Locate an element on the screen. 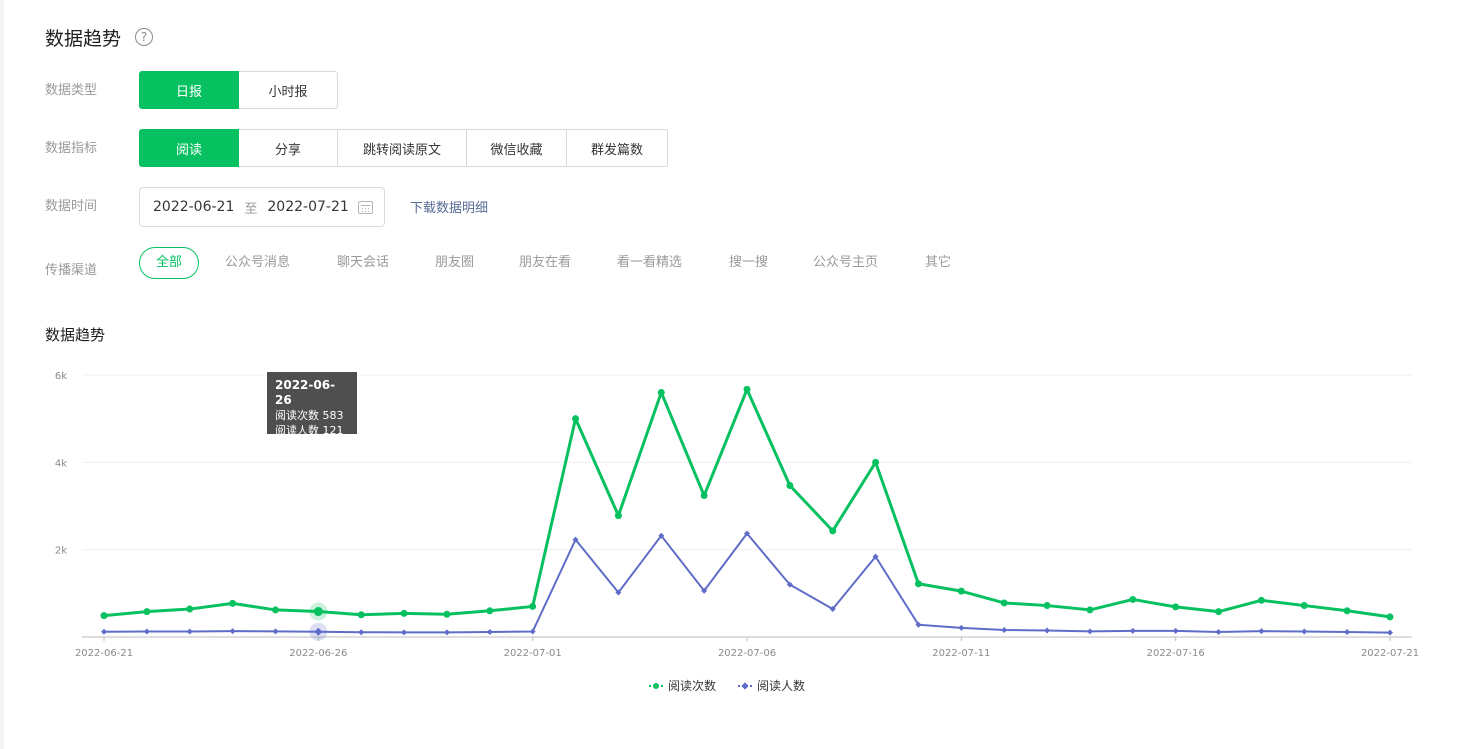  legend-read-count-marker is located at coordinates (656, 686).